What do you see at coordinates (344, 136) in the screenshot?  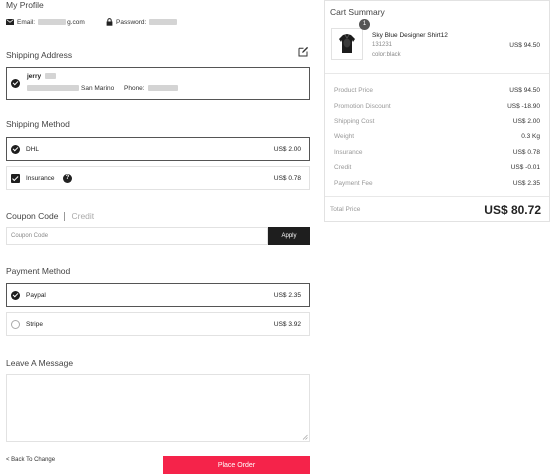 I see `summary-label: Weight` at bounding box center [344, 136].